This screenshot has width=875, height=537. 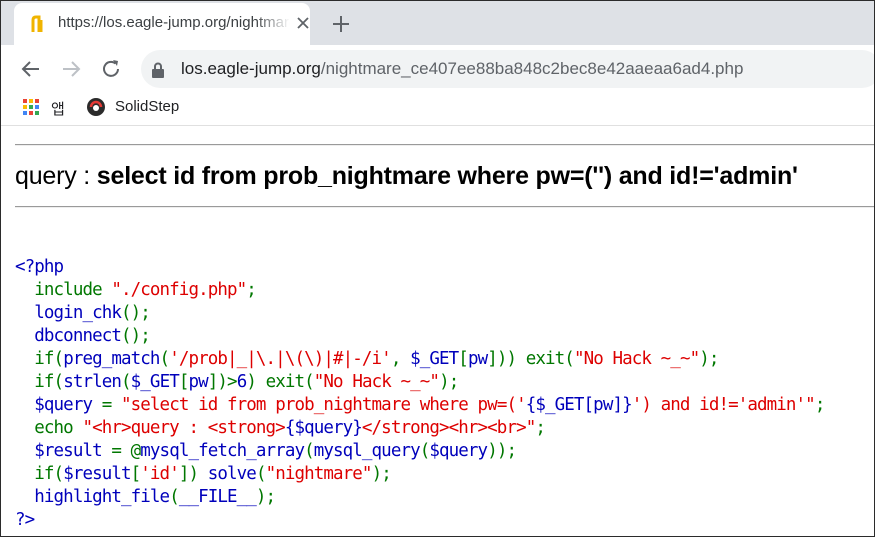 What do you see at coordinates (217, 497) in the screenshot?
I see `code-token: __FILE__` at bounding box center [217, 497].